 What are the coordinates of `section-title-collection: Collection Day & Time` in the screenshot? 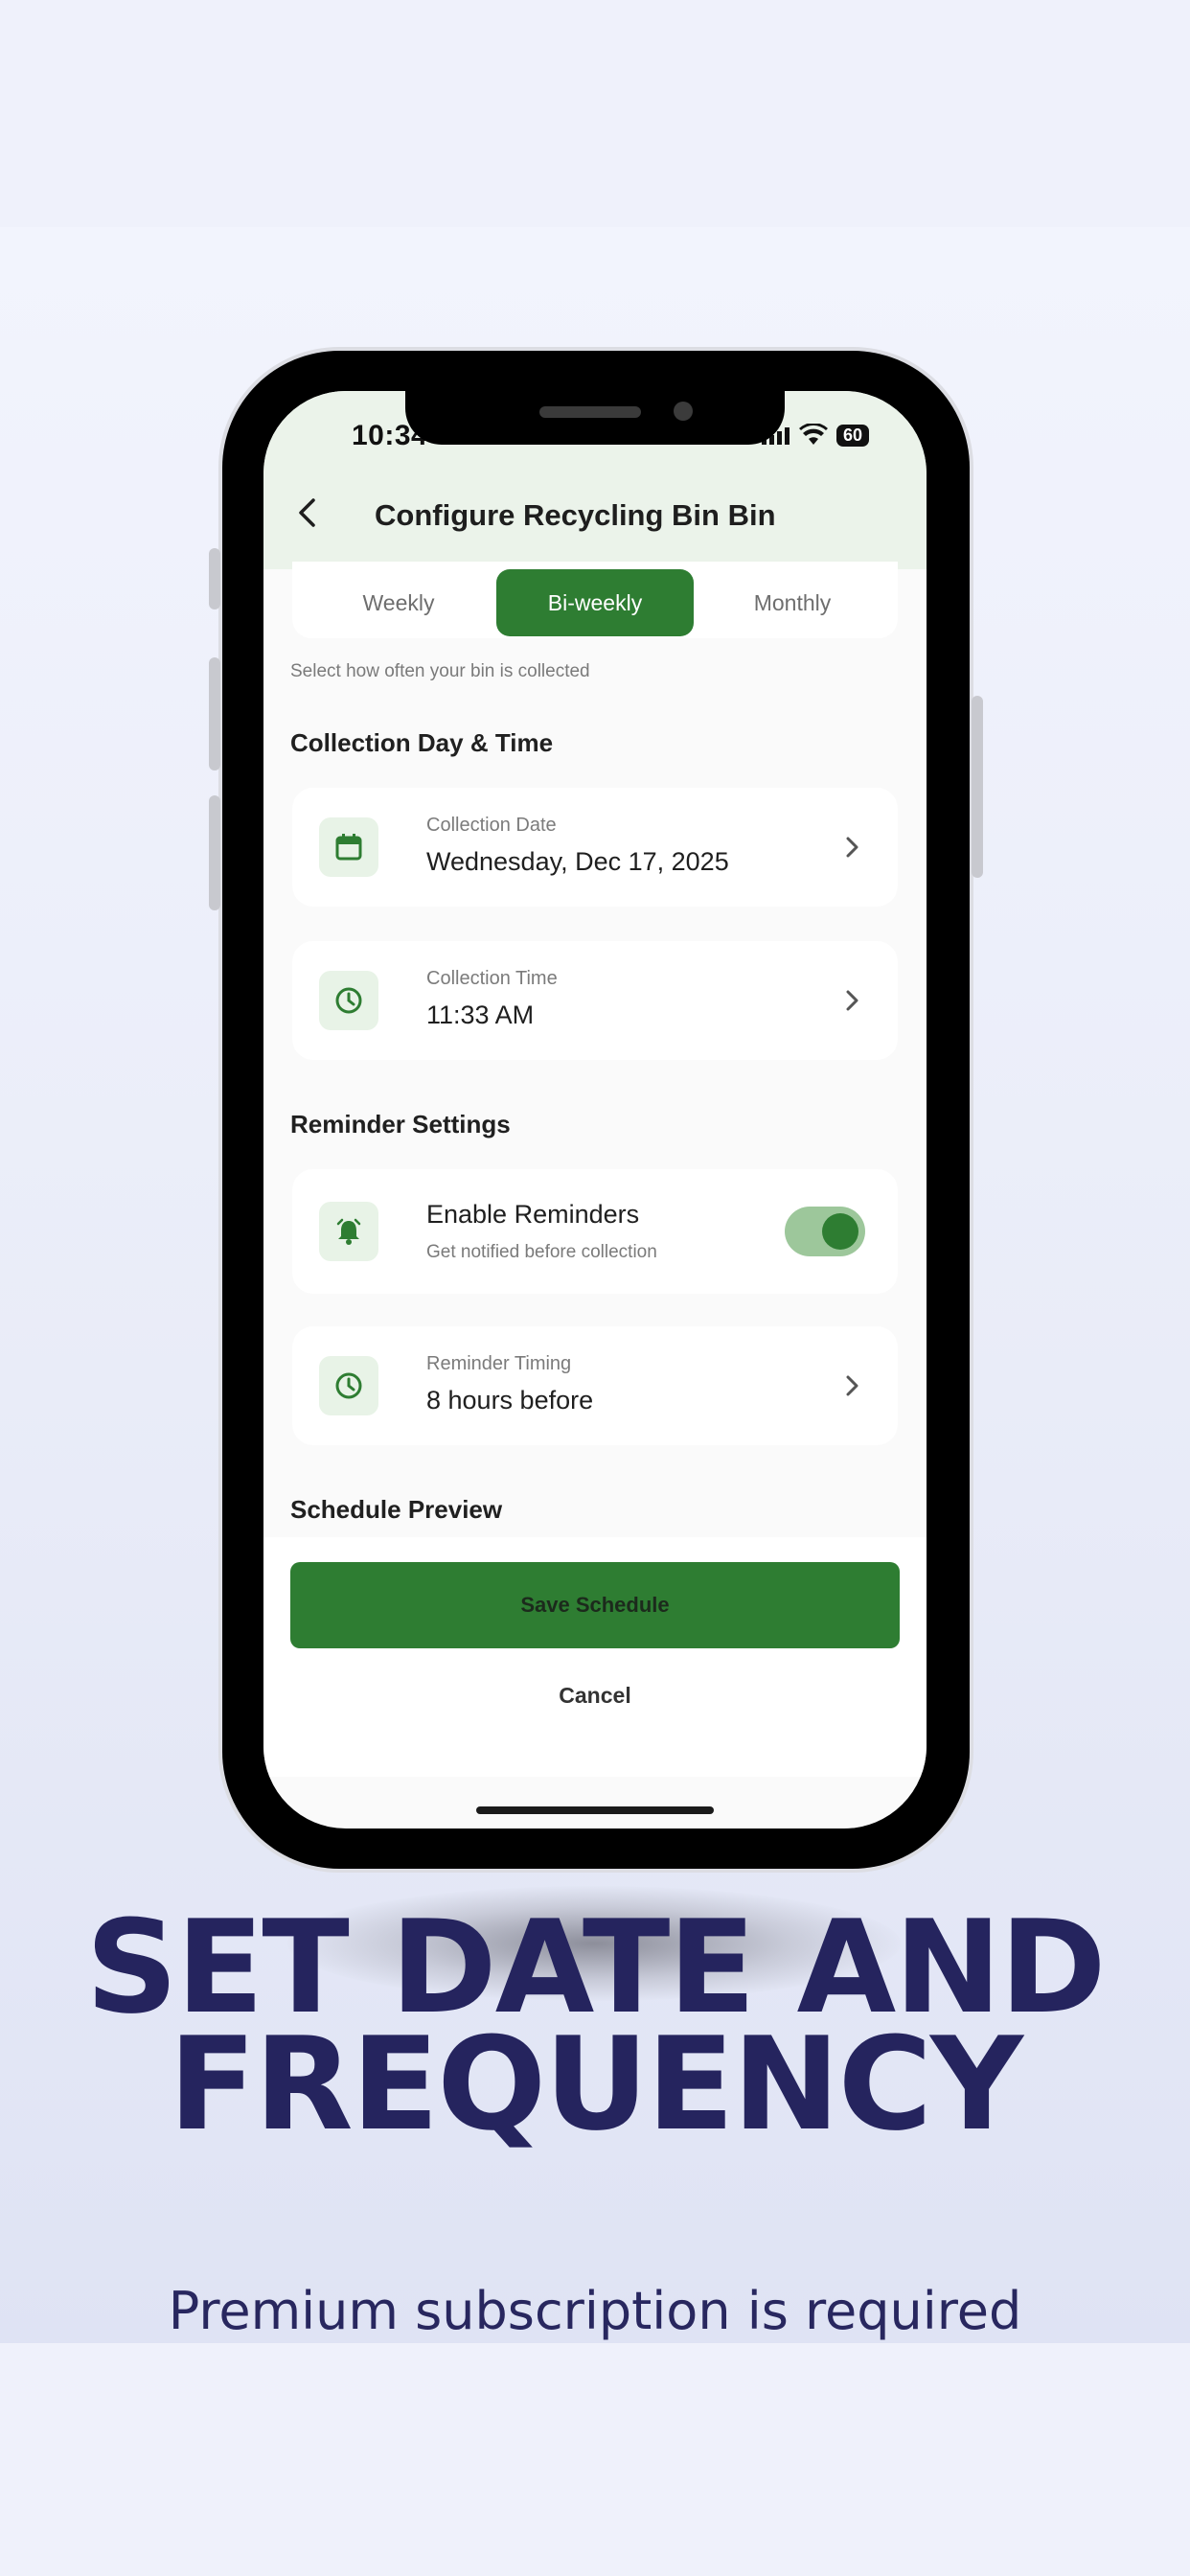 It's located at (422, 742).